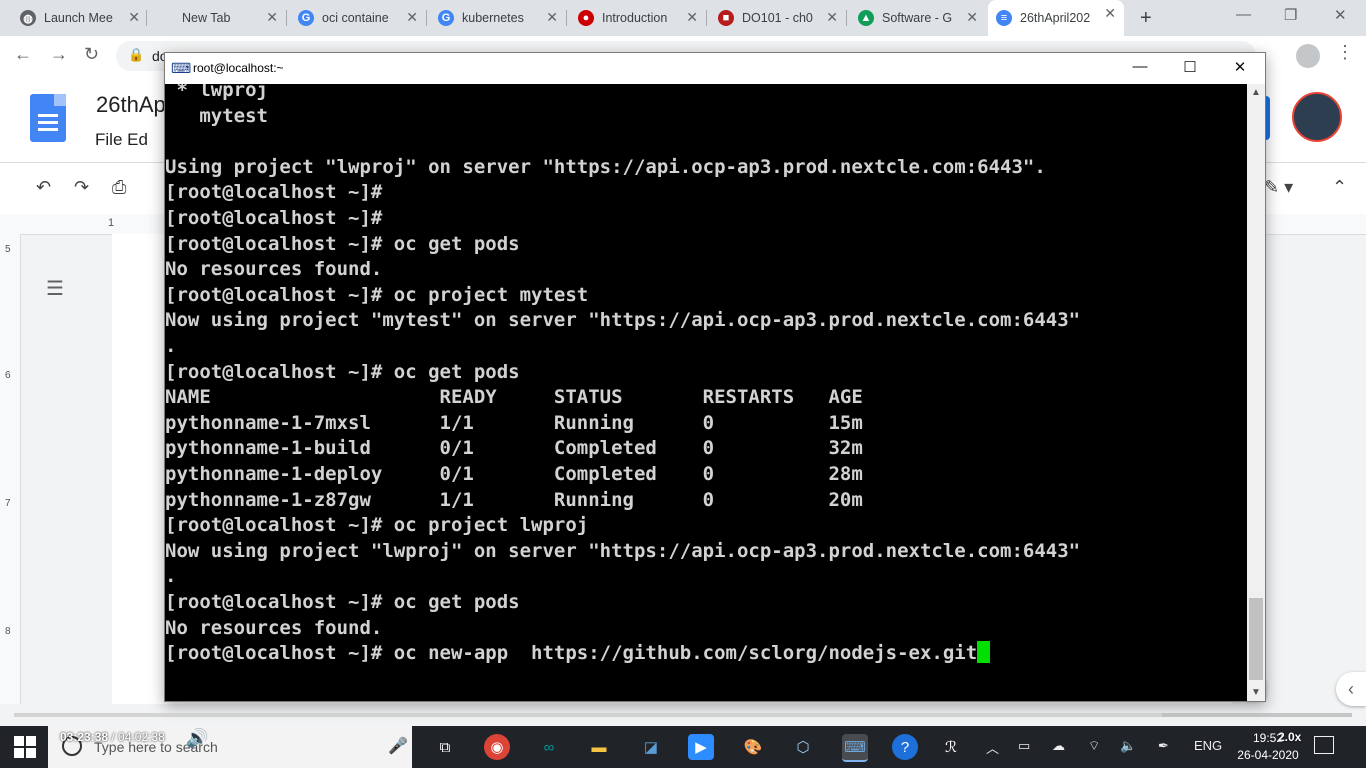  What do you see at coordinates (1340, 15) in the screenshot?
I see `close-icon: ✕` at bounding box center [1340, 15].